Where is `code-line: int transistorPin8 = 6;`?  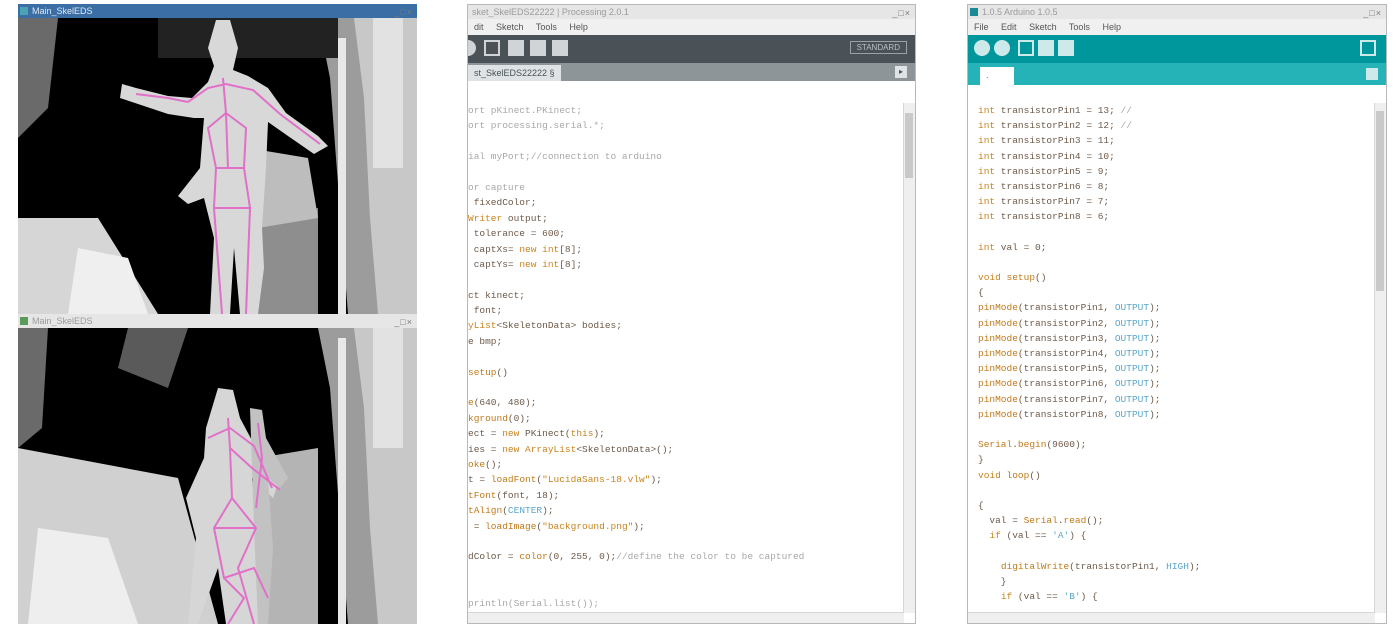 code-line: int transistorPin8 = 6; is located at coordinates (1176, 216).